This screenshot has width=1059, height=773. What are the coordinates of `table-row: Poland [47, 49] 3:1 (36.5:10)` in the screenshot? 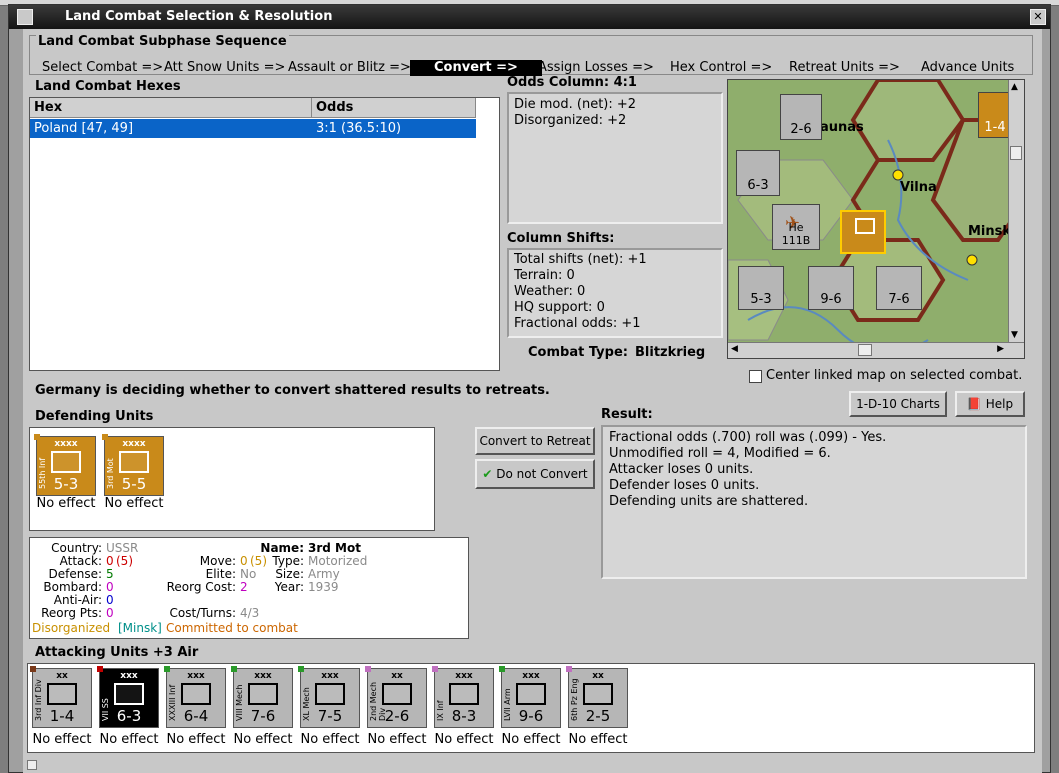 It's located at (253, 128).